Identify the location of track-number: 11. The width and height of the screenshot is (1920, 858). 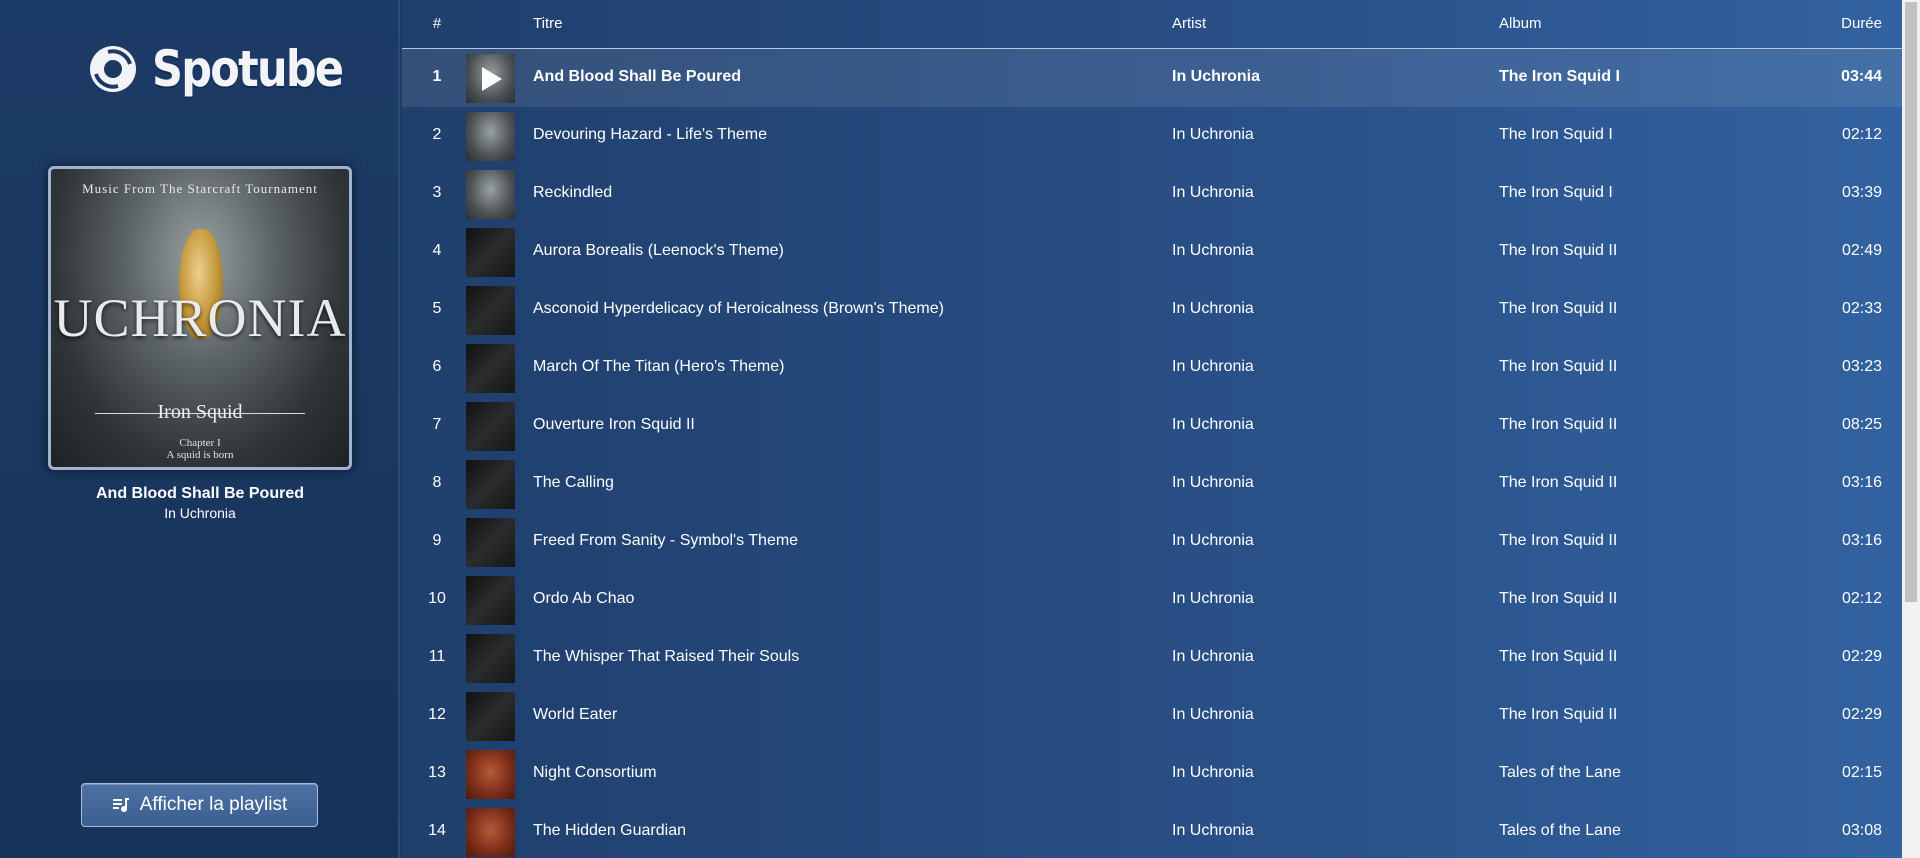
(437, 656).